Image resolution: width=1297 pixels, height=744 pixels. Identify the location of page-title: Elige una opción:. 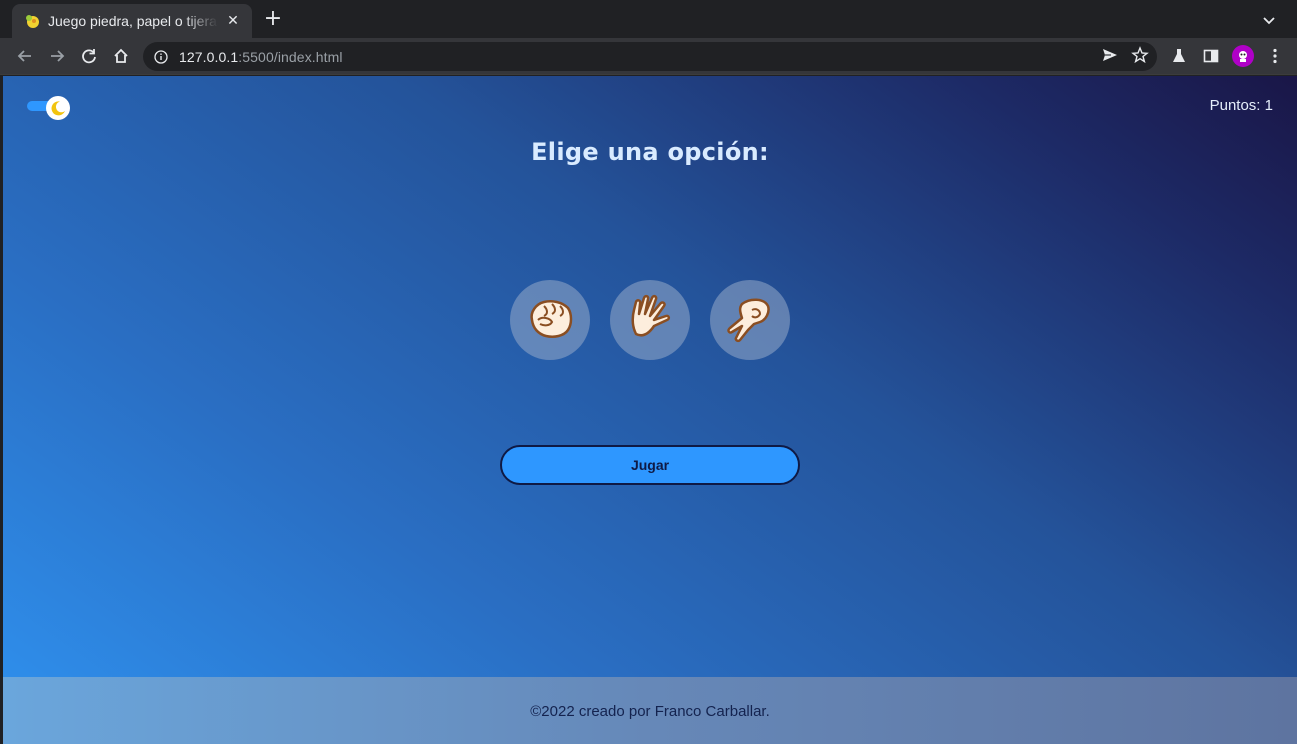
(650, 152).